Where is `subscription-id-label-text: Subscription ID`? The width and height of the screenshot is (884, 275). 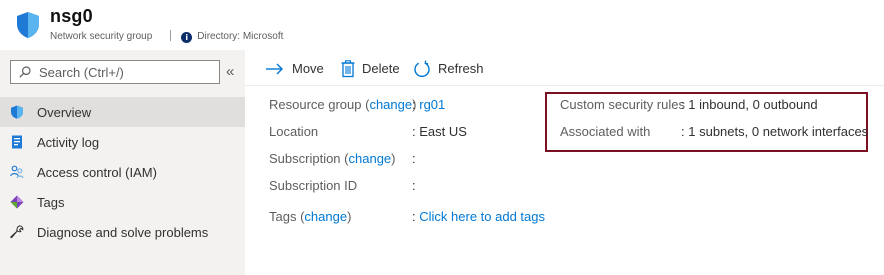 subscription-id-label-text: Subscription ID is located at coordinates (313, 185).